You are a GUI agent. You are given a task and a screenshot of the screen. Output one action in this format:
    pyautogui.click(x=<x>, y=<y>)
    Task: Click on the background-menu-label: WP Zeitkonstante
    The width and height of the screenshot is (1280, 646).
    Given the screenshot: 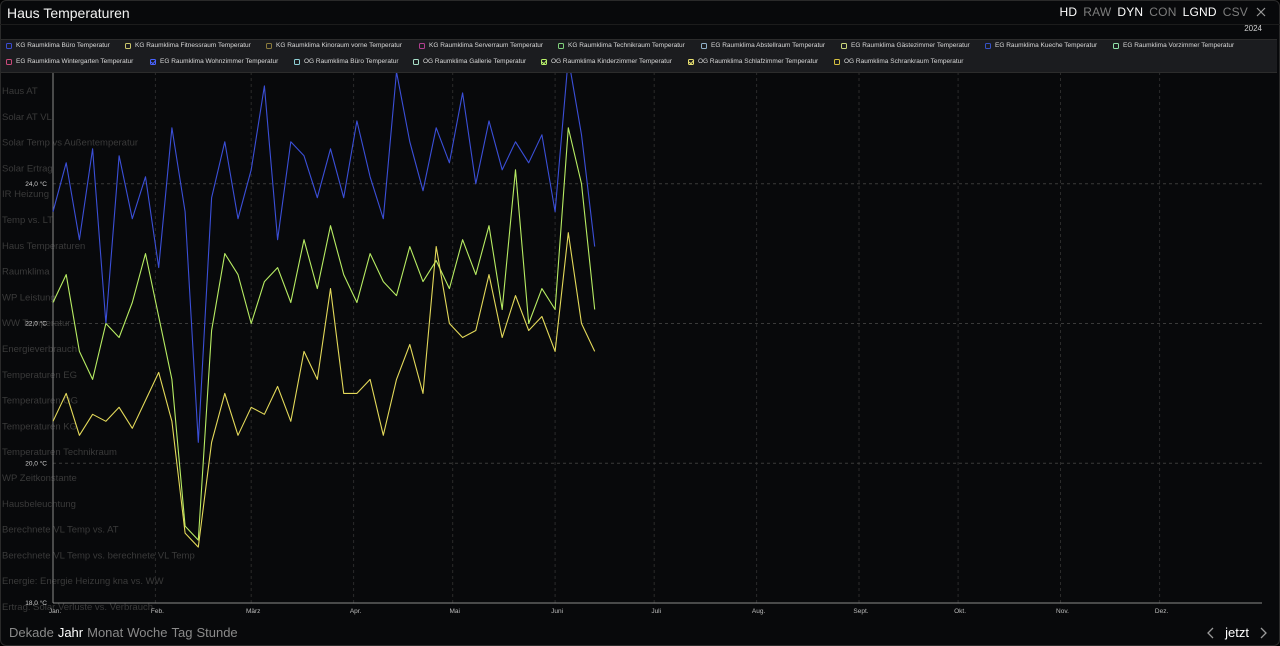 What is the action you would take?
    pyautogui.click(x=39, y=478)
    